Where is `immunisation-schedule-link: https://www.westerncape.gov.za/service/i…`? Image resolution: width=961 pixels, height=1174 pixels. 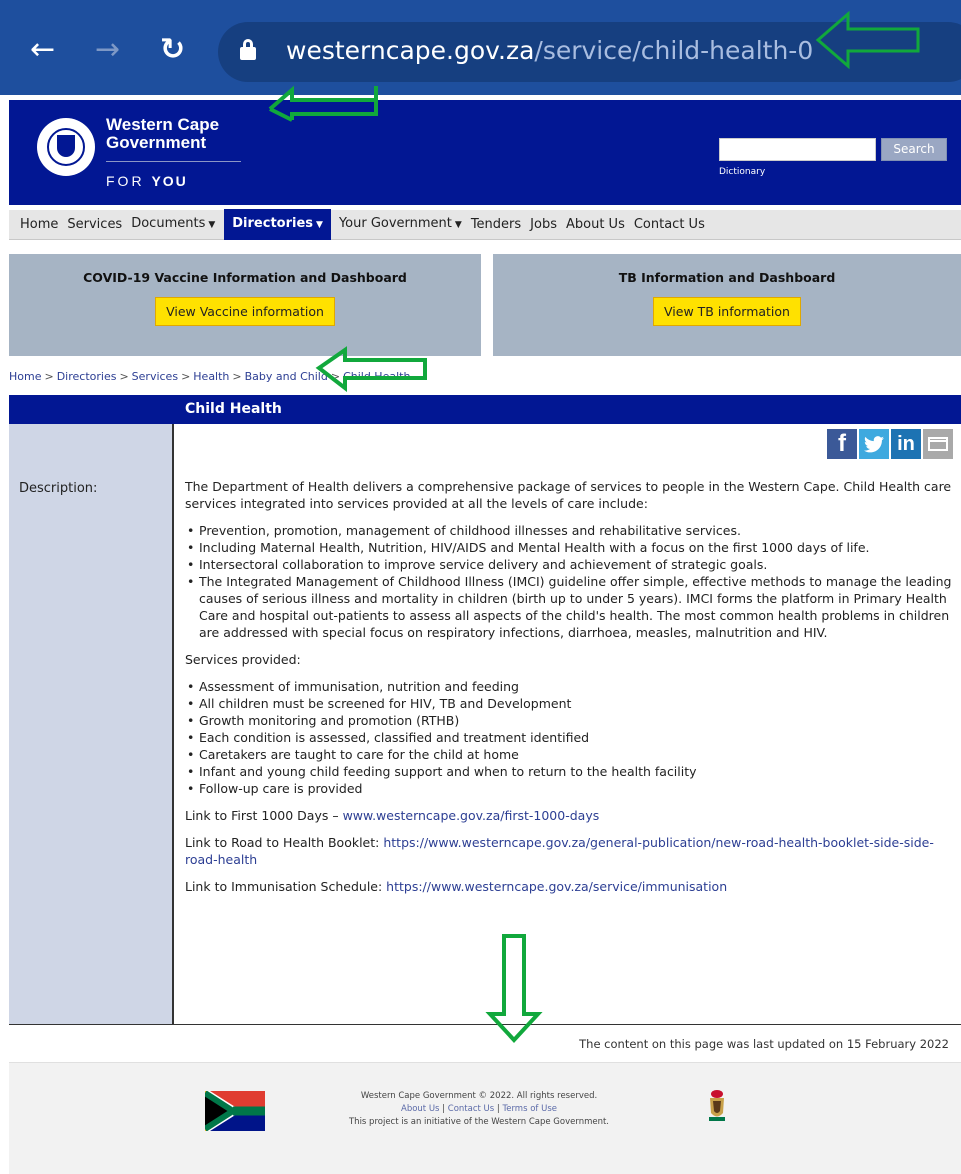
immunisation-schedule-link: https://www.westerncape.gov.za/service/i… is located at coordinates (556, 886).